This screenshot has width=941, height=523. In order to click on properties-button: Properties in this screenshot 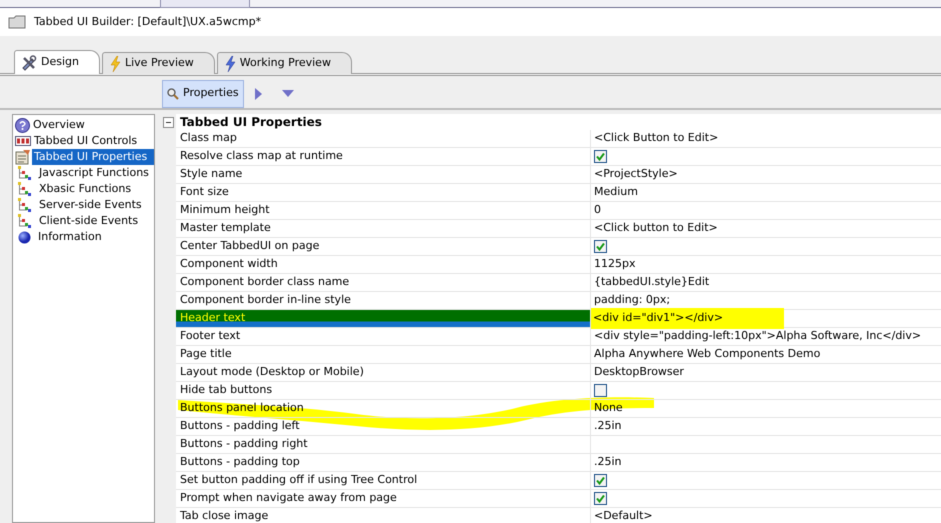, I will do `click(203, 94)`.